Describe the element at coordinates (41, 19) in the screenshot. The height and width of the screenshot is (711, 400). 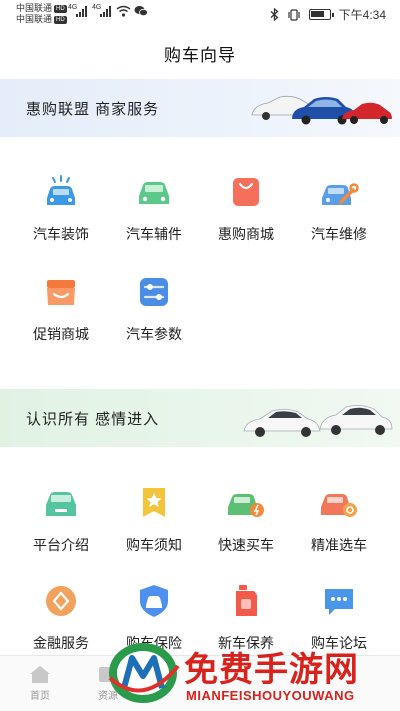
I see `carrier-label-2: 中国联通 HD` at that location.